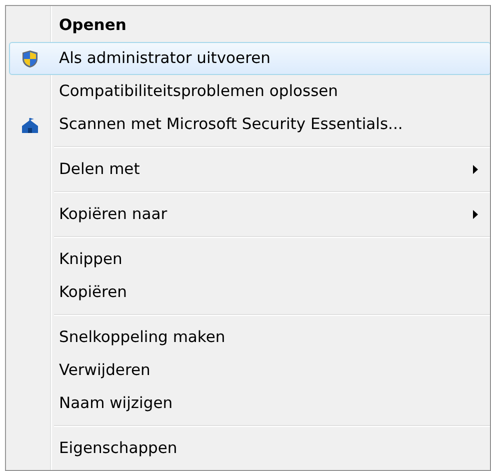 Image resolution: width=491 pixels, height=471 pixels. Describe the element at coordinates (249, 292) in the screenshot. I see `menu-item: Kopiëren` at that location.